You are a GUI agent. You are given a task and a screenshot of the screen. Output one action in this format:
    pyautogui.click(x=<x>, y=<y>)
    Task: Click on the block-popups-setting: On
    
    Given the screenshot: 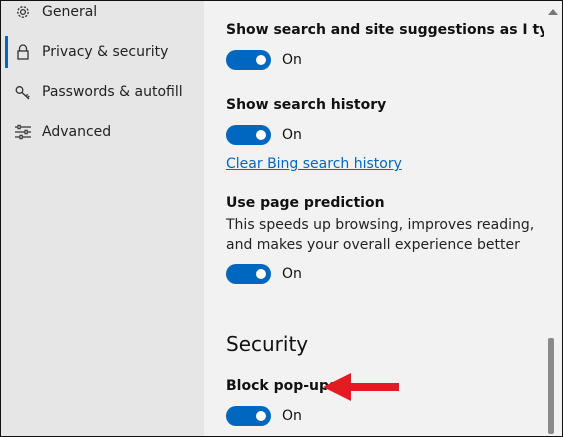 What is the action you would take?
    pyautogui.click(x=264, y=416)
    